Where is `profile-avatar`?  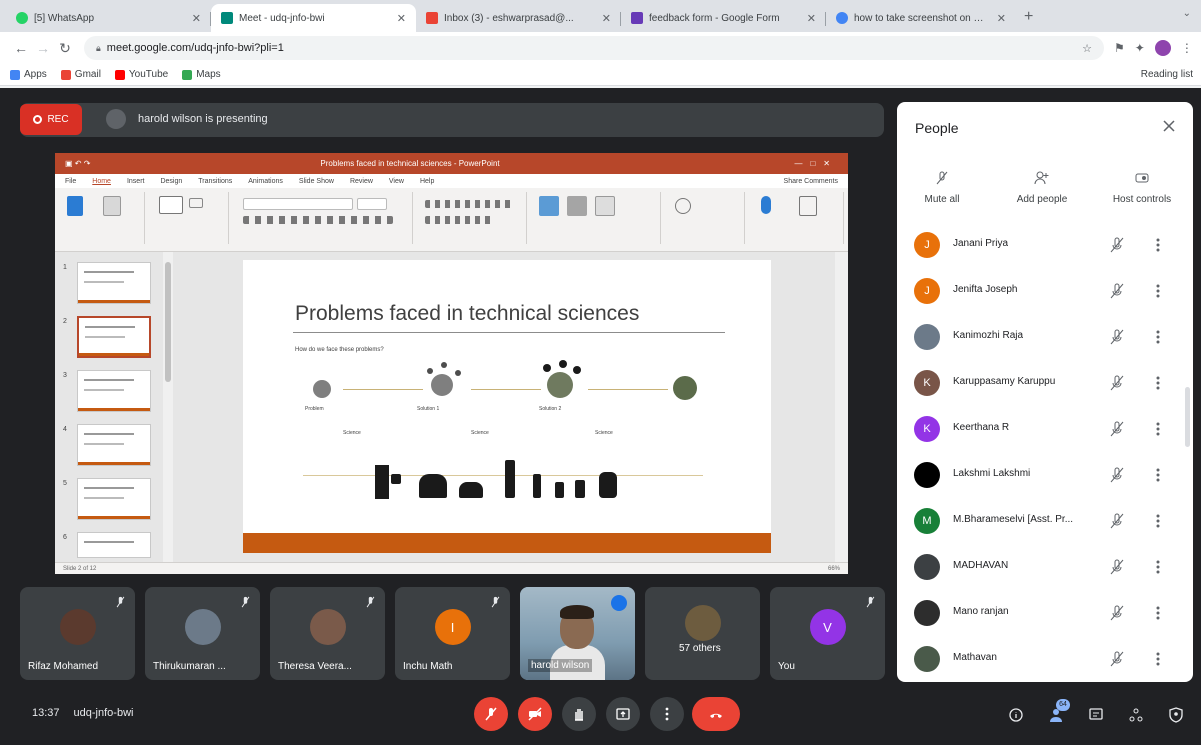 profile-avatar is located at coordinates (1162, 48).